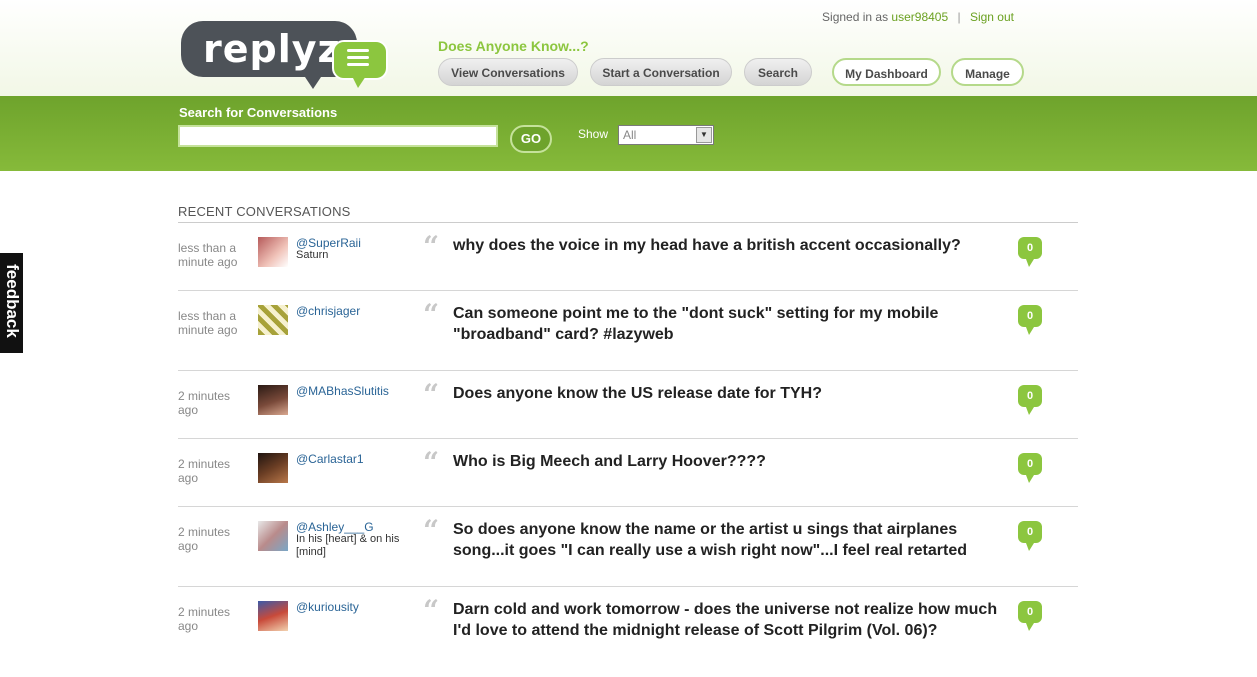 This screenshot has height=677, width=1257. Describe the element at coordinates (508, 72) in the screenshot. I see `view-conversations-button: View Conversations` at that location.